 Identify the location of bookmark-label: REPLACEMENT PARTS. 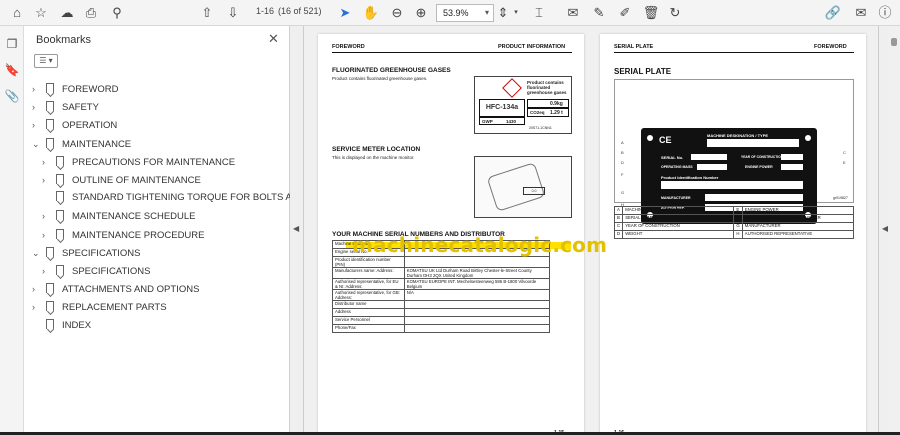
(114, 308).